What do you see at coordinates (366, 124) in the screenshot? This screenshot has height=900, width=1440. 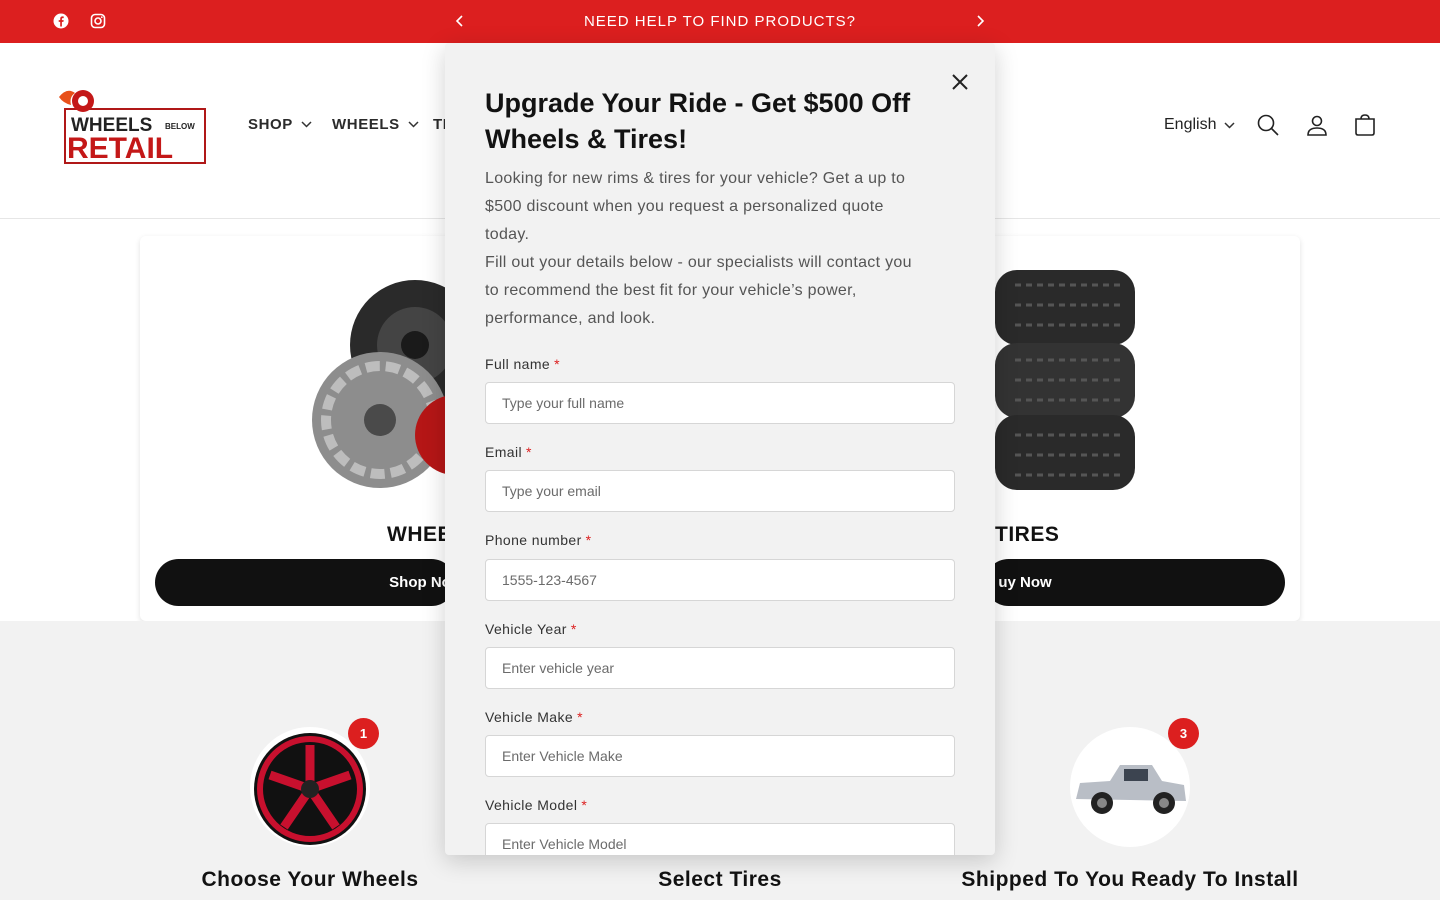 I see `nav-wheels-label: WHEELS` at bounding box center [366, 124].